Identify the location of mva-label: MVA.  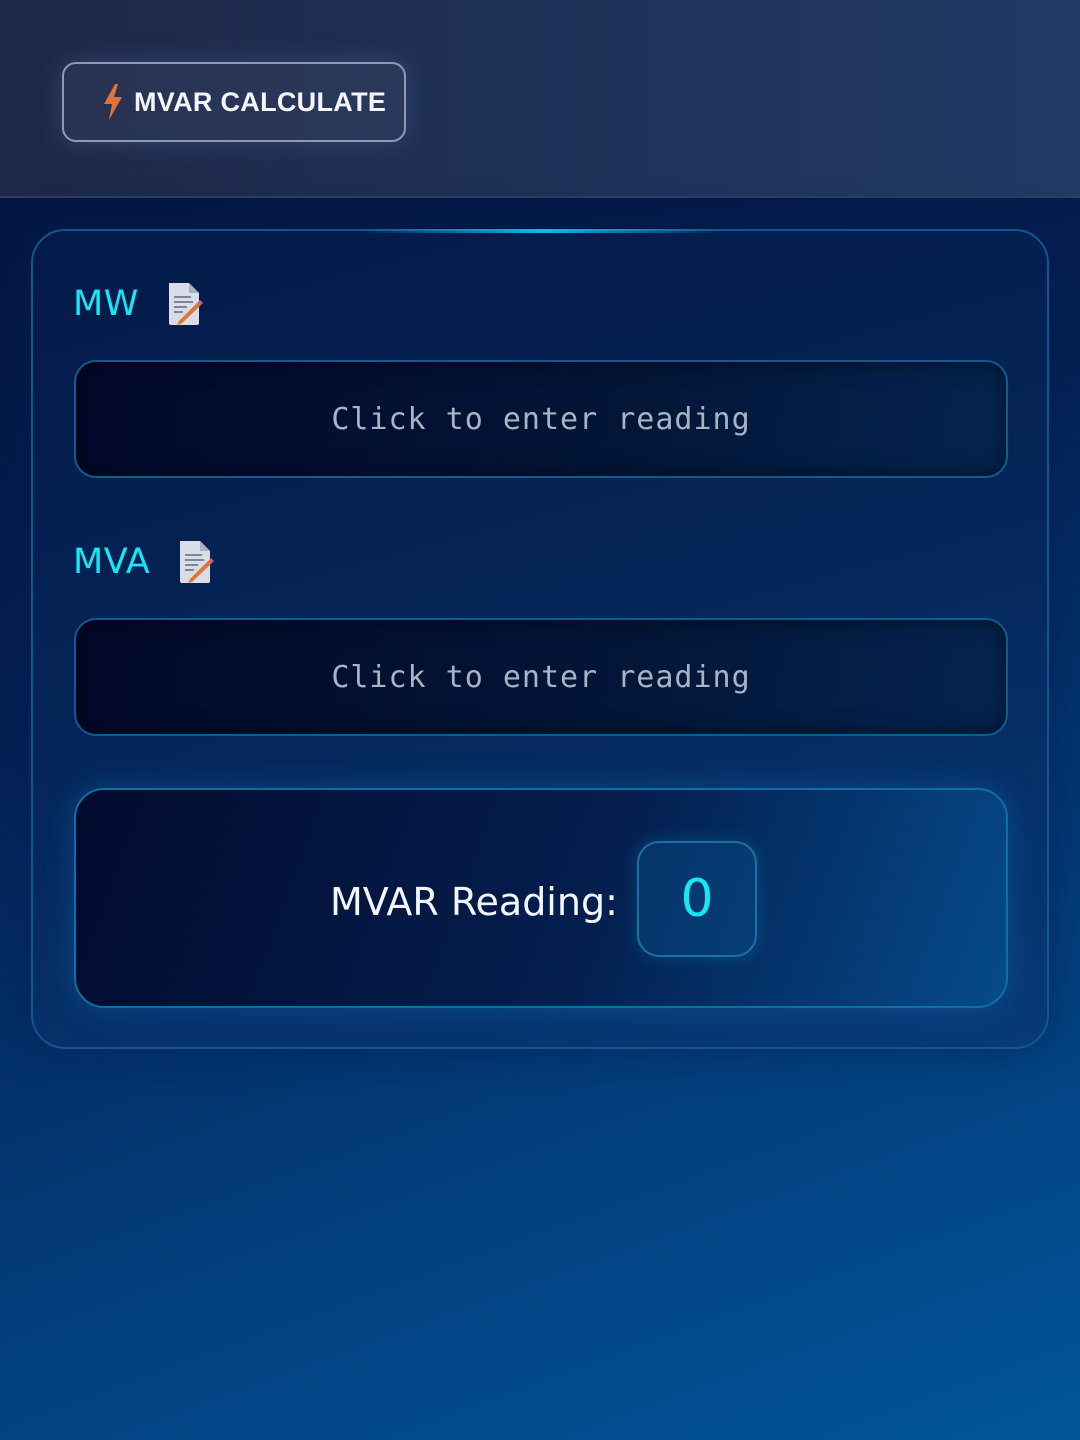
(112, 562).